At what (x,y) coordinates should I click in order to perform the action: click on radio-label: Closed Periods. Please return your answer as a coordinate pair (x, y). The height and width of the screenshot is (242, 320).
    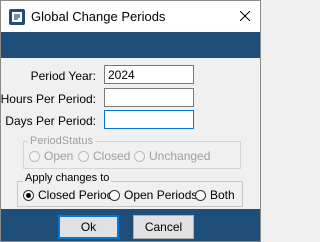
    Looking at the image, I should click on (79, 195).